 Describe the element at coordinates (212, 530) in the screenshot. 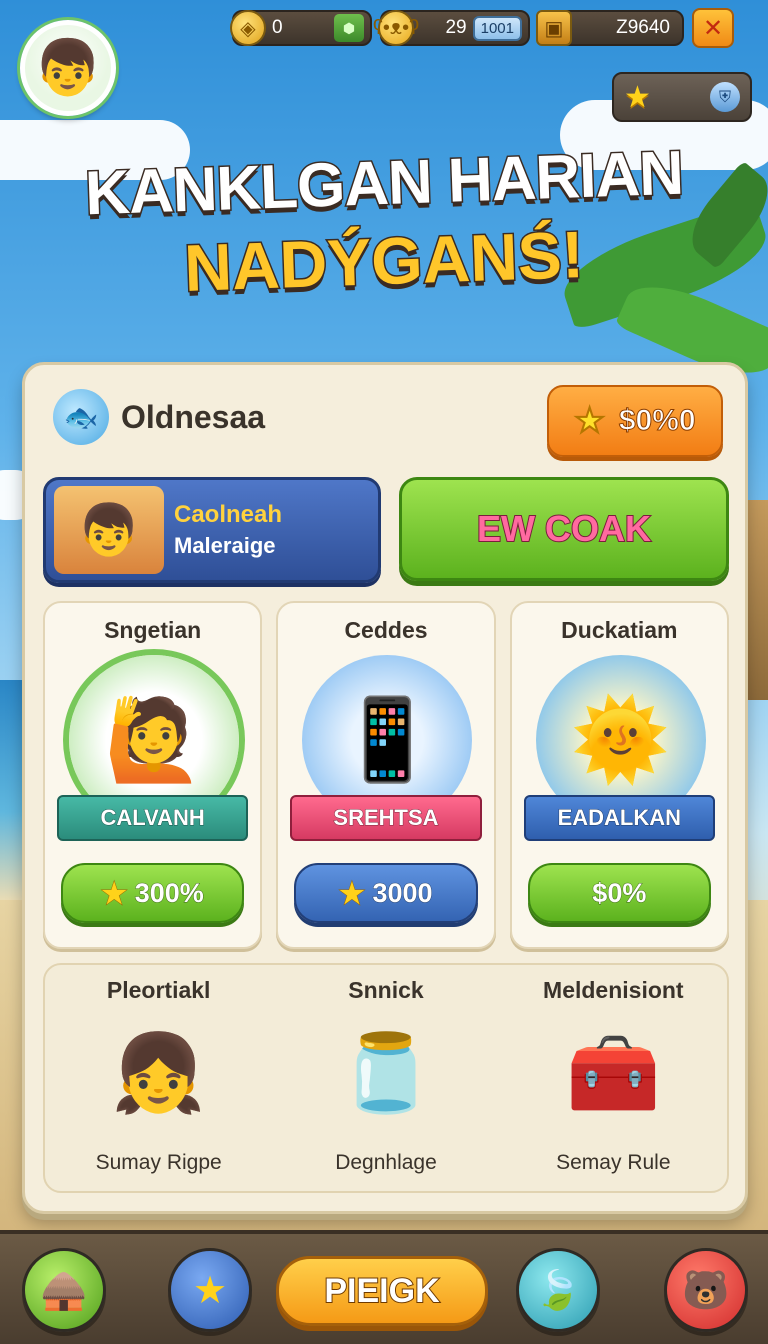

I see `profile-card: 👦 Caolneah Maleraige` at that location.